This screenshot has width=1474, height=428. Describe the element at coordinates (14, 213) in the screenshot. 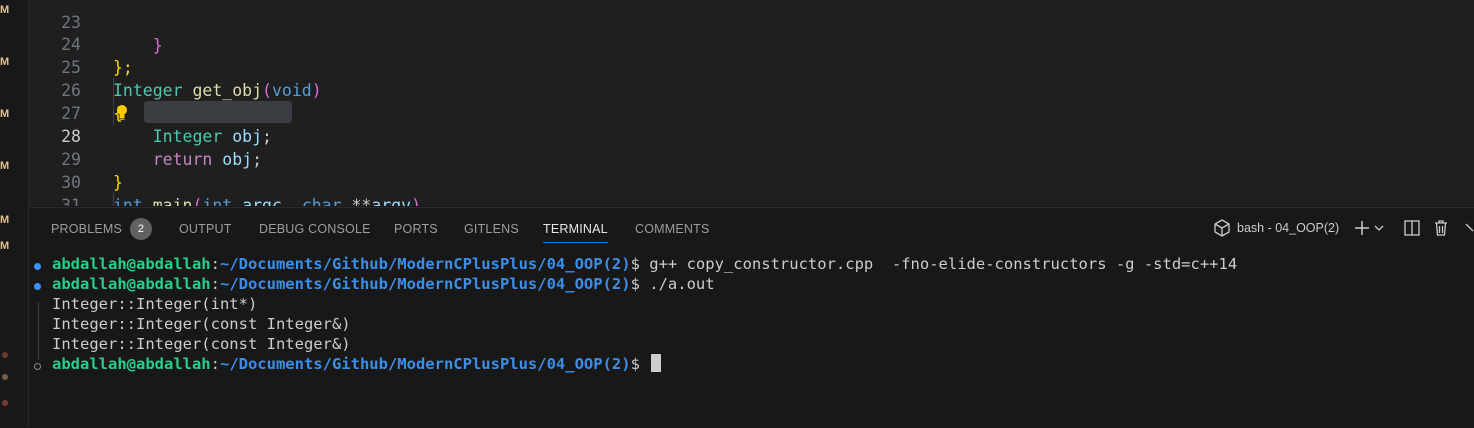

I see `activity-strip: M M M M M M` at that location.